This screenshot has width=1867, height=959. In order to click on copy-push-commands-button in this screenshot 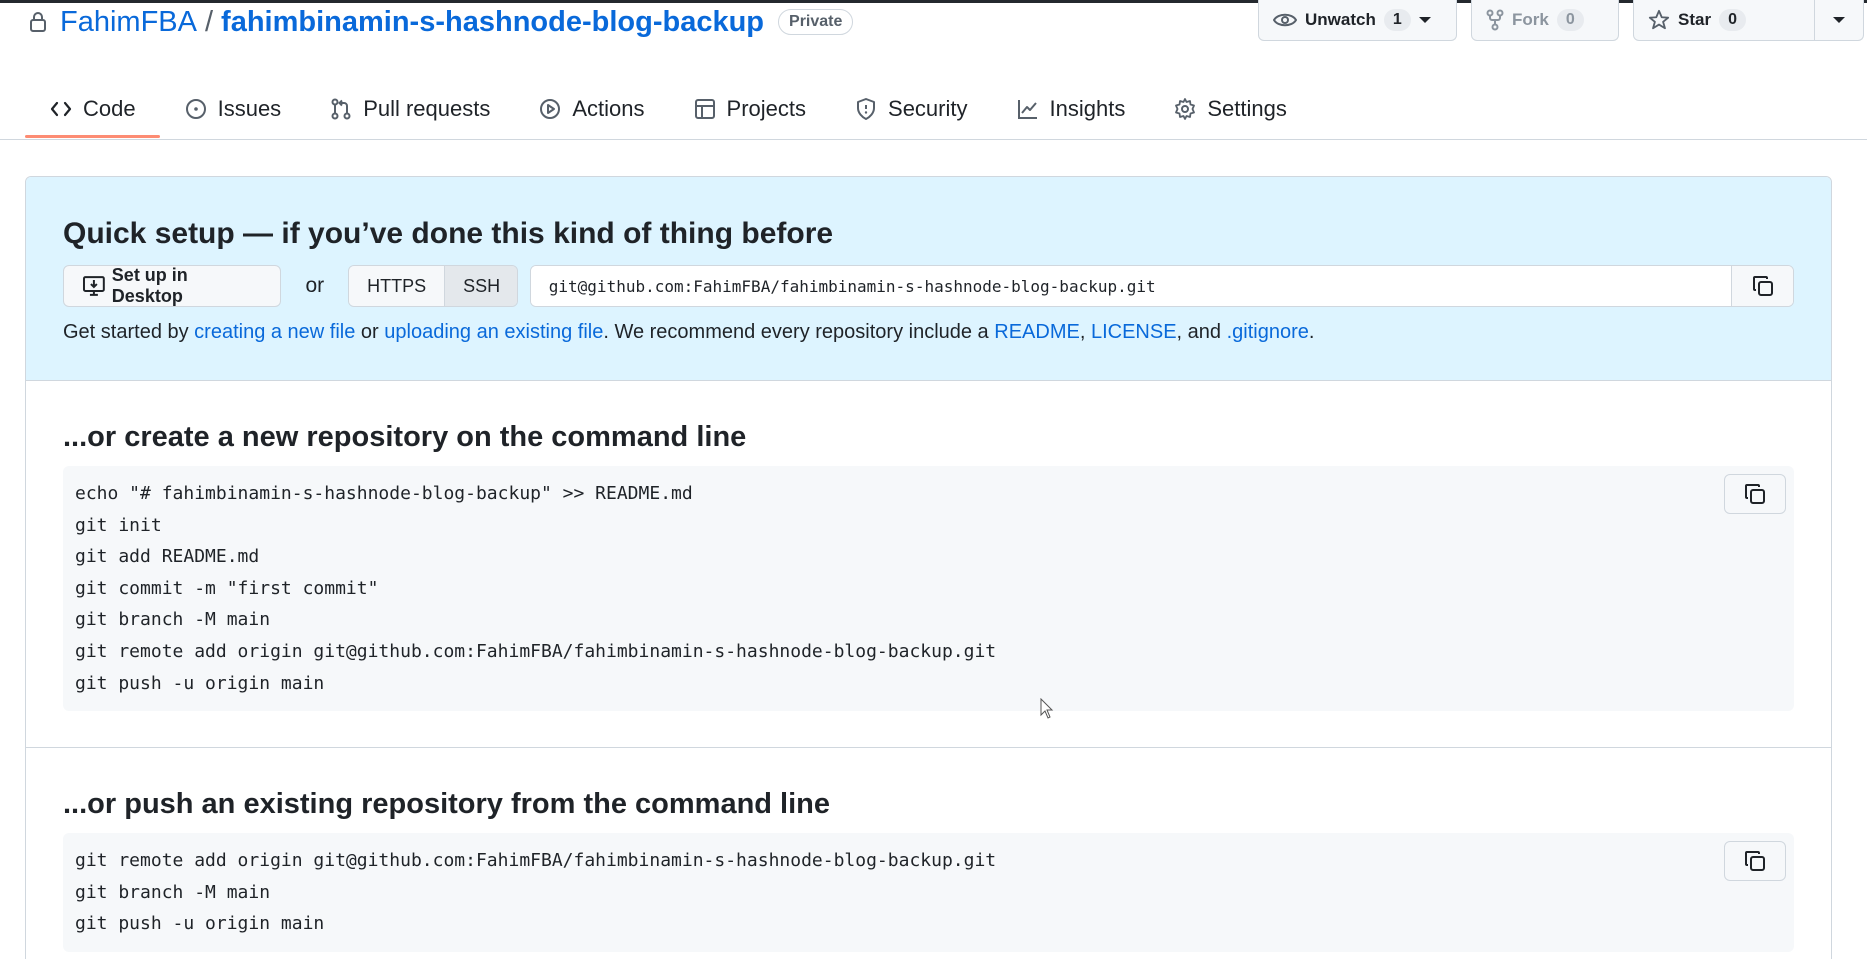, I will do `click(1755, 861)`.